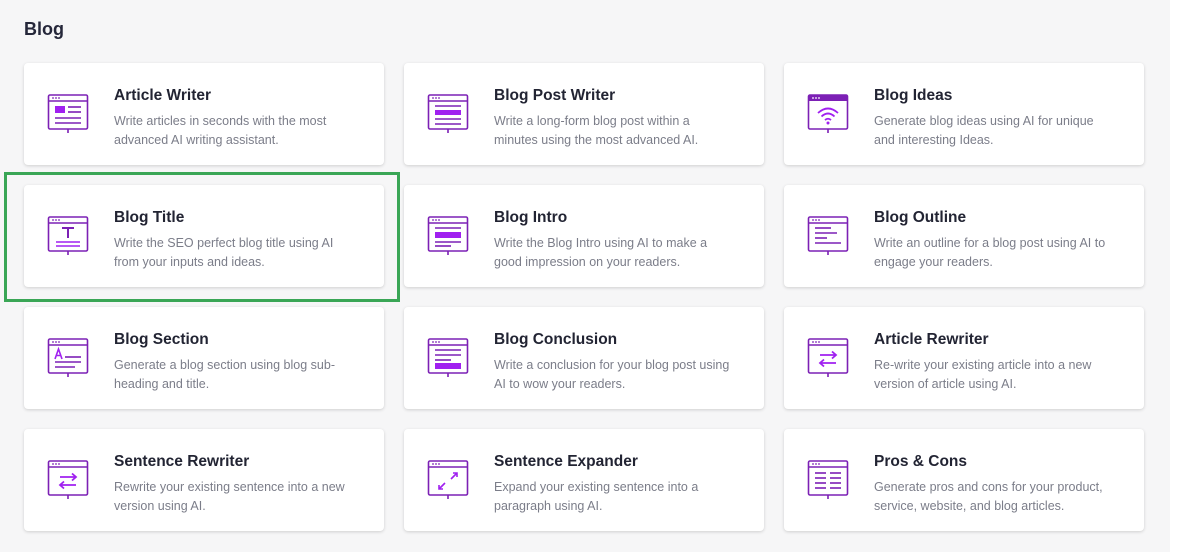  What do you see at coordinates (68, 236) in the screenshot?
I see `title-t-icon` at bounding box center [68, 236].